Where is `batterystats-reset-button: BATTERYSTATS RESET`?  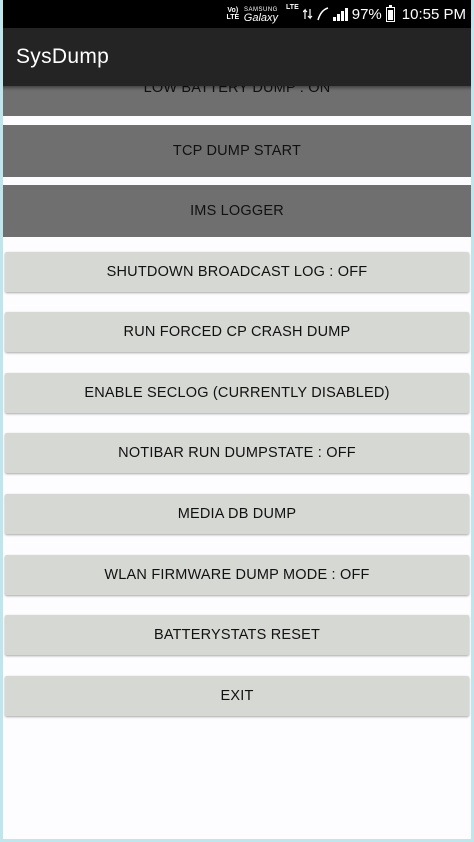
batterystats-reset-button: BATTERYSTATS RESET is located at coordinates (237, 635).